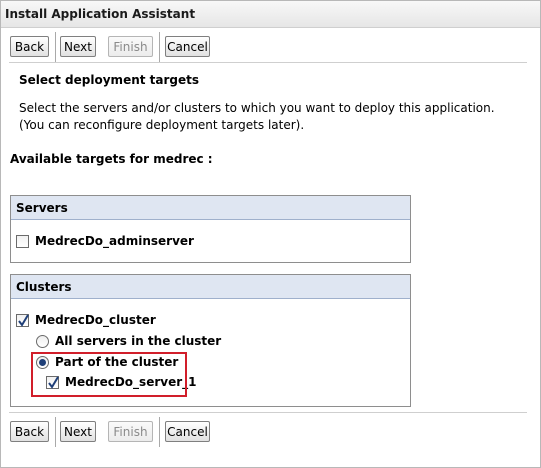 The width and height of the screenshot is (541, 468). Describe the element at coordinates (111, 159) in the screenshot. I see `available-targets-label: Available targets for medrec :` at that location.